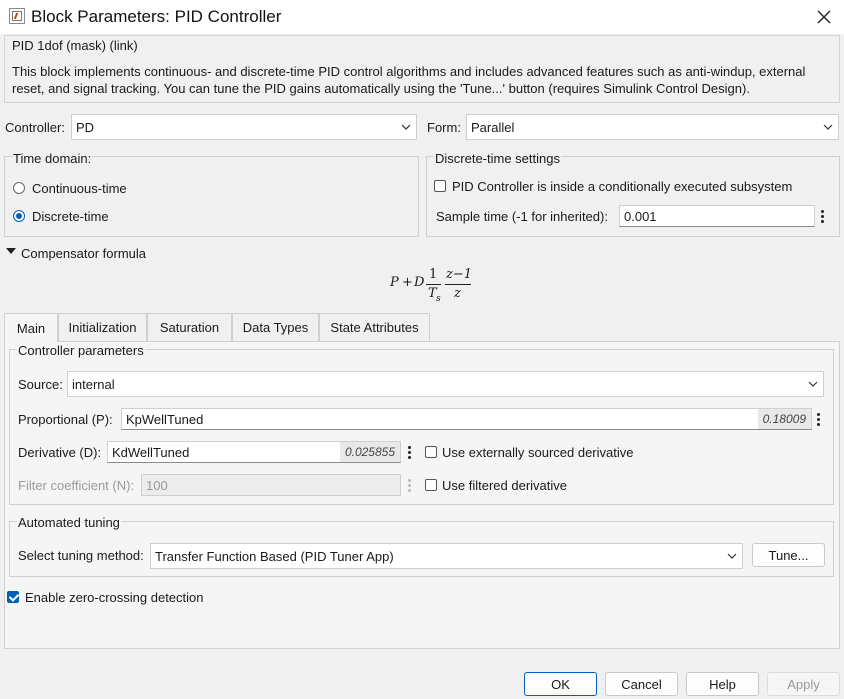 The image size is (844, 699). What do you see at coordinates (52, 158) in the screenshot?
I see `time-domain-title: Time domain:` at bounding box center [52, 158].